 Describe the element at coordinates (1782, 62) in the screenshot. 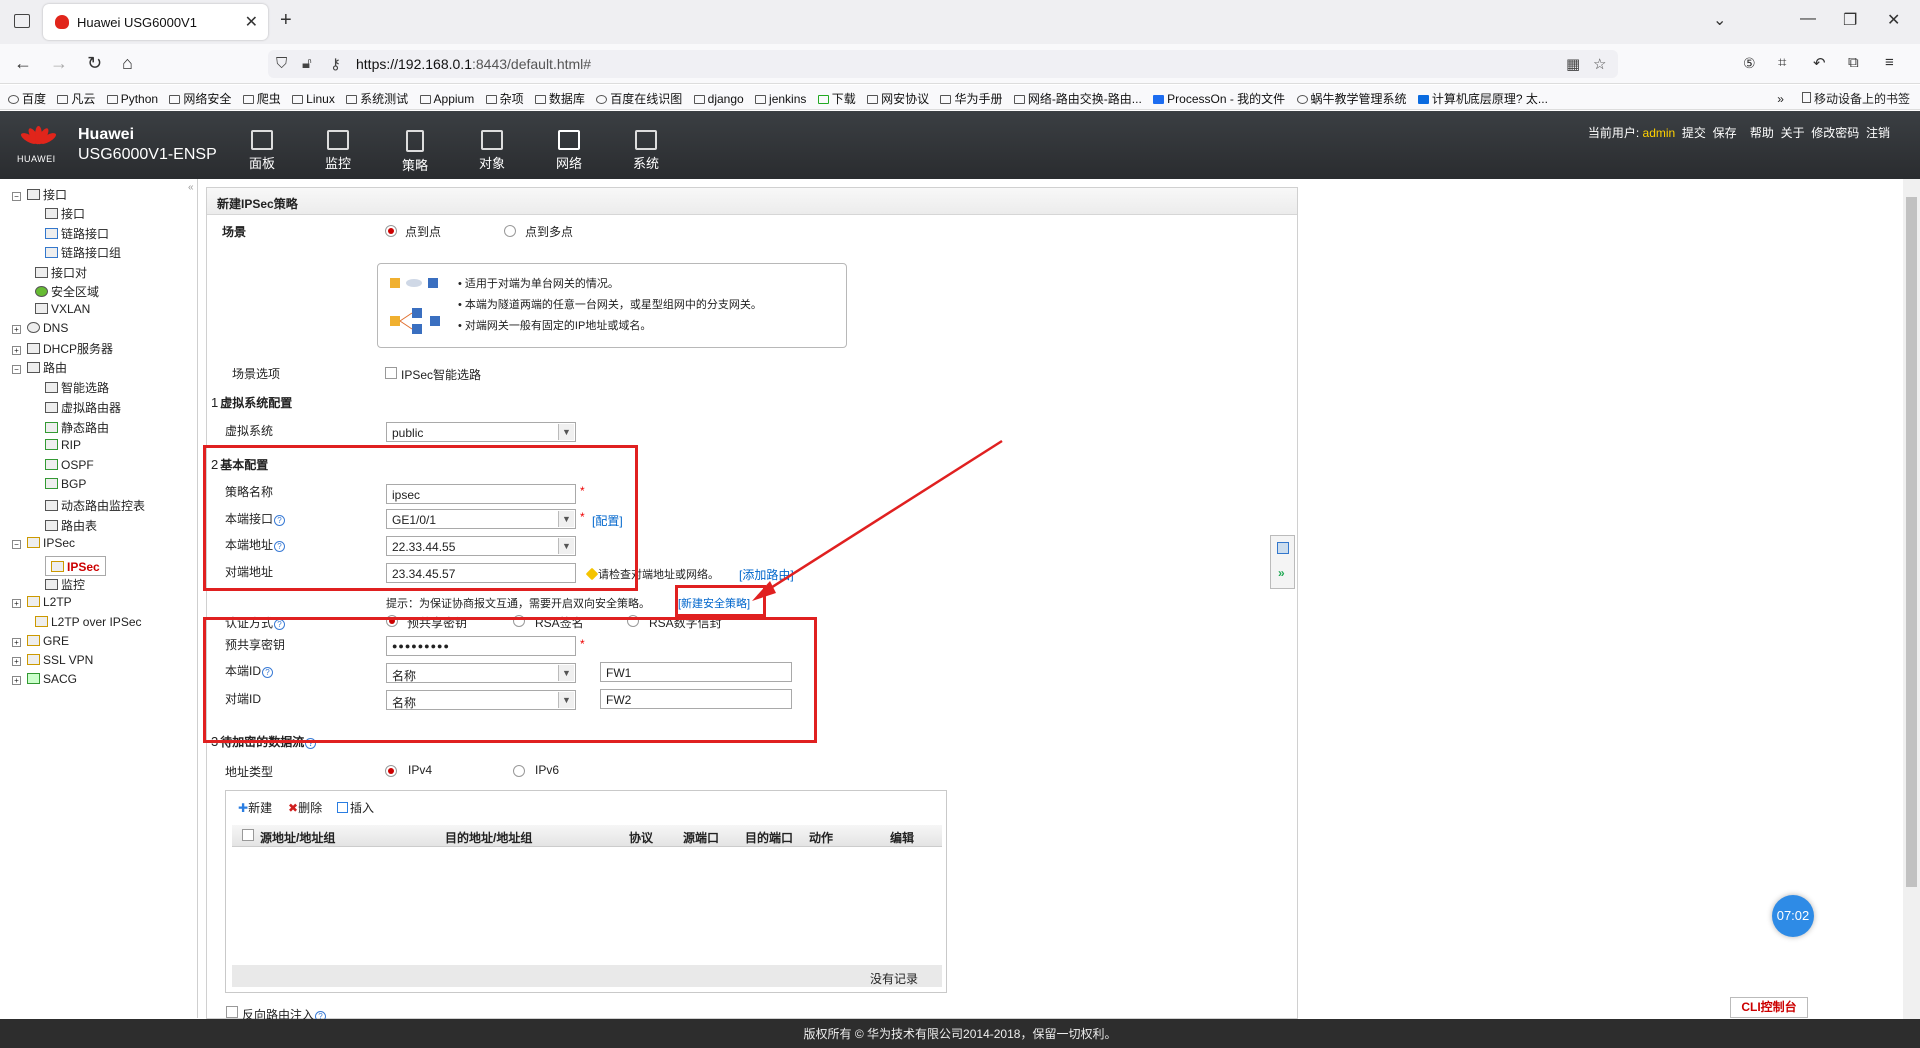

I see `crop-icon: ⌗` at that location.